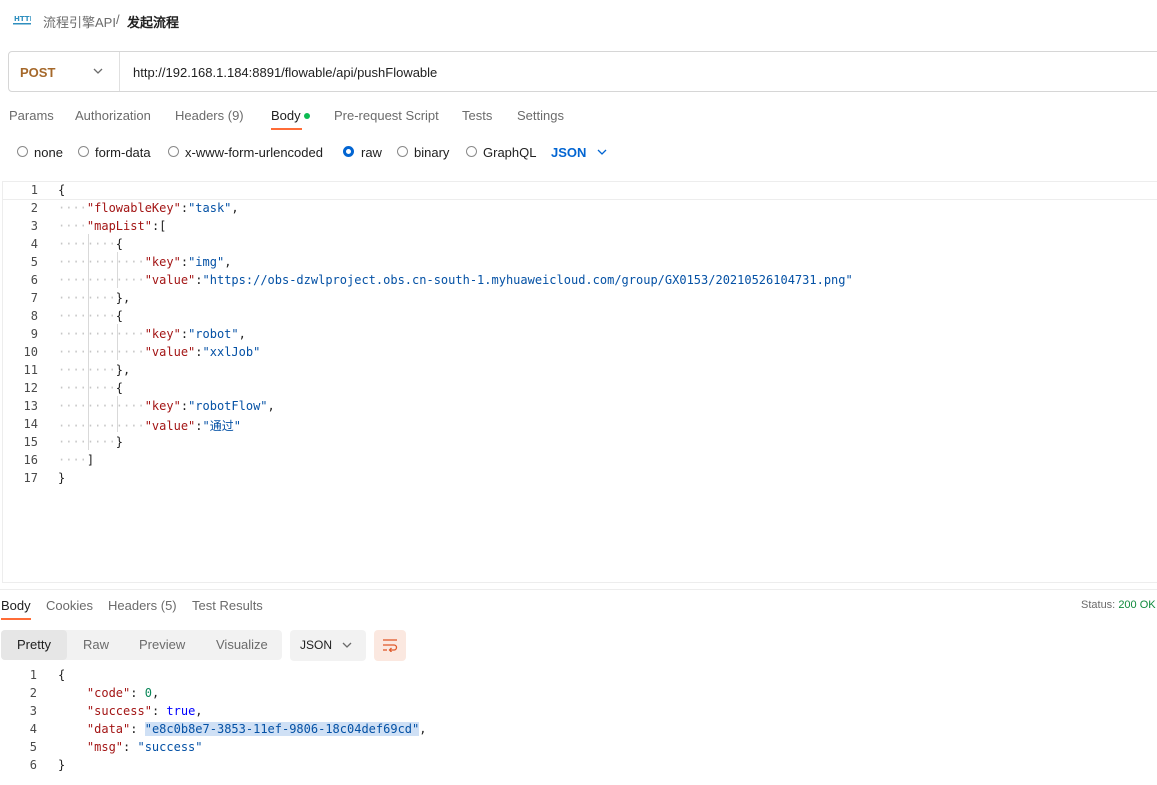 The height and width of the screenshot is (785, 1157). Describe the element at coordinates (316, 645) in the screenshot. I see `response-format-label: JSON` at that location.